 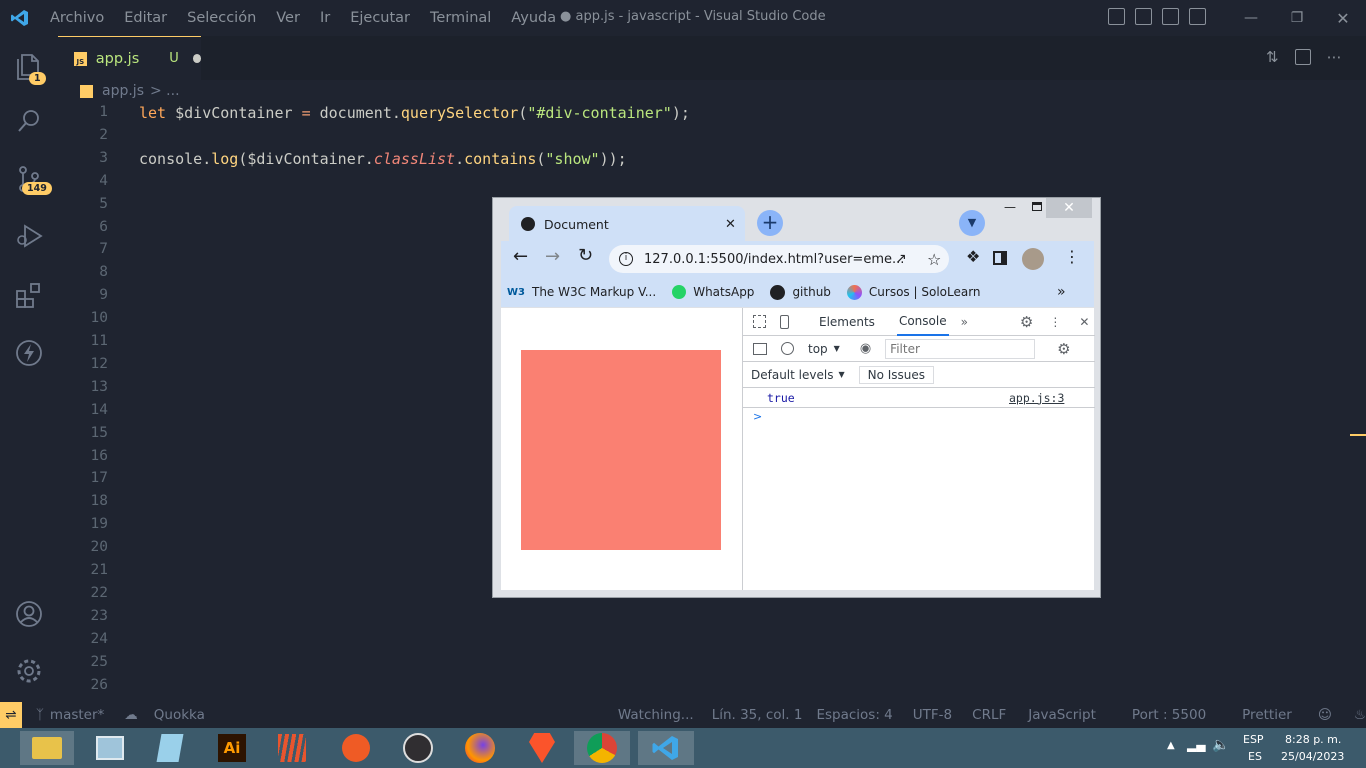 What do you see at coordinates (325, 18) in the screenshot?
I see `menu-ir: Ir` at bounding box center [325, 18].